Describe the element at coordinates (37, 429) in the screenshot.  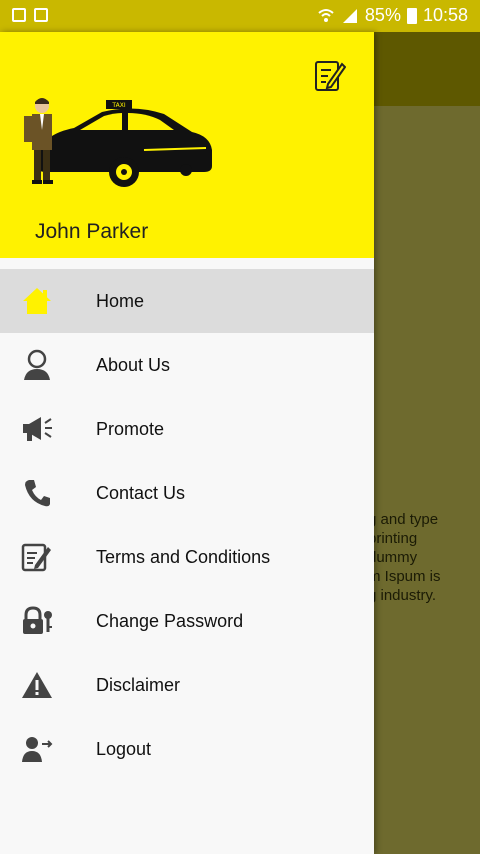
I see `megaphone-icon` at that location.